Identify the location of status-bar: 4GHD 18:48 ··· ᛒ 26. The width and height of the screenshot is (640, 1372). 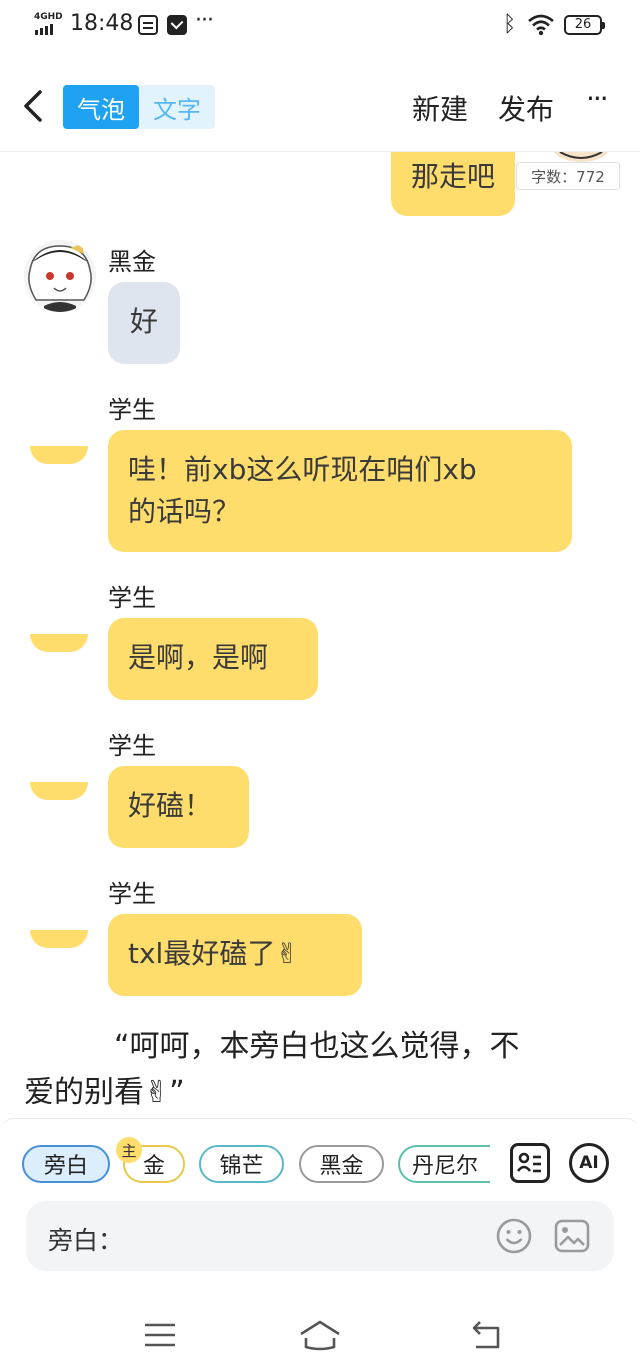
(320, 26).